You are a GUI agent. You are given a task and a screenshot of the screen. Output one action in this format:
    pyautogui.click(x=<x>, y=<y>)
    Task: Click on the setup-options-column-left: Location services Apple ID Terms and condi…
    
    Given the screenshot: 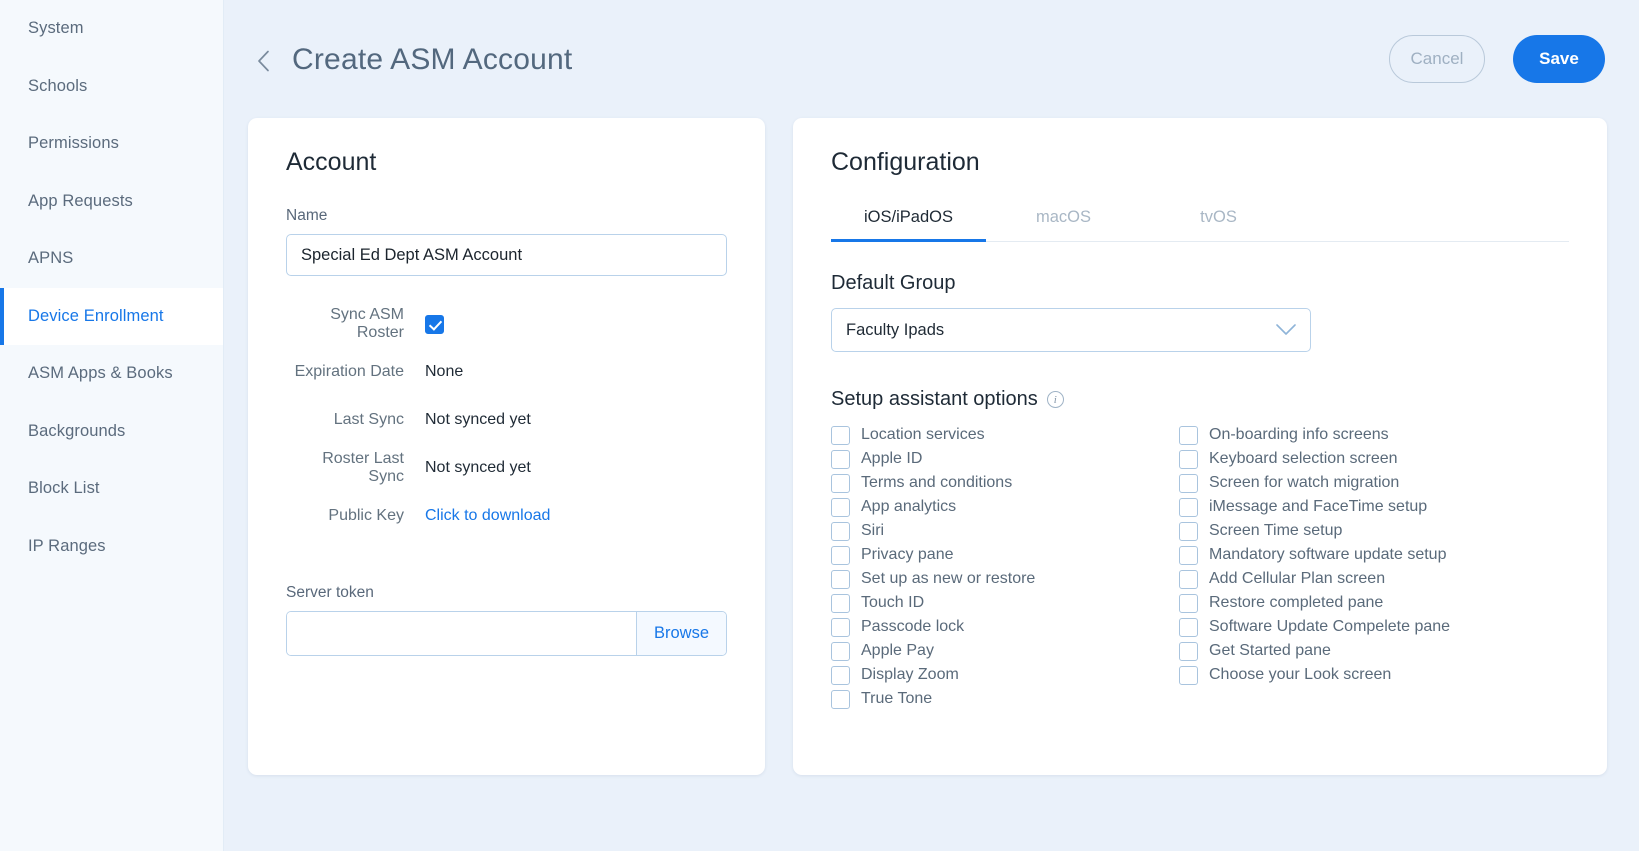 What is the action you would take?
    pyautogui.click(x=1005, y=567)
    